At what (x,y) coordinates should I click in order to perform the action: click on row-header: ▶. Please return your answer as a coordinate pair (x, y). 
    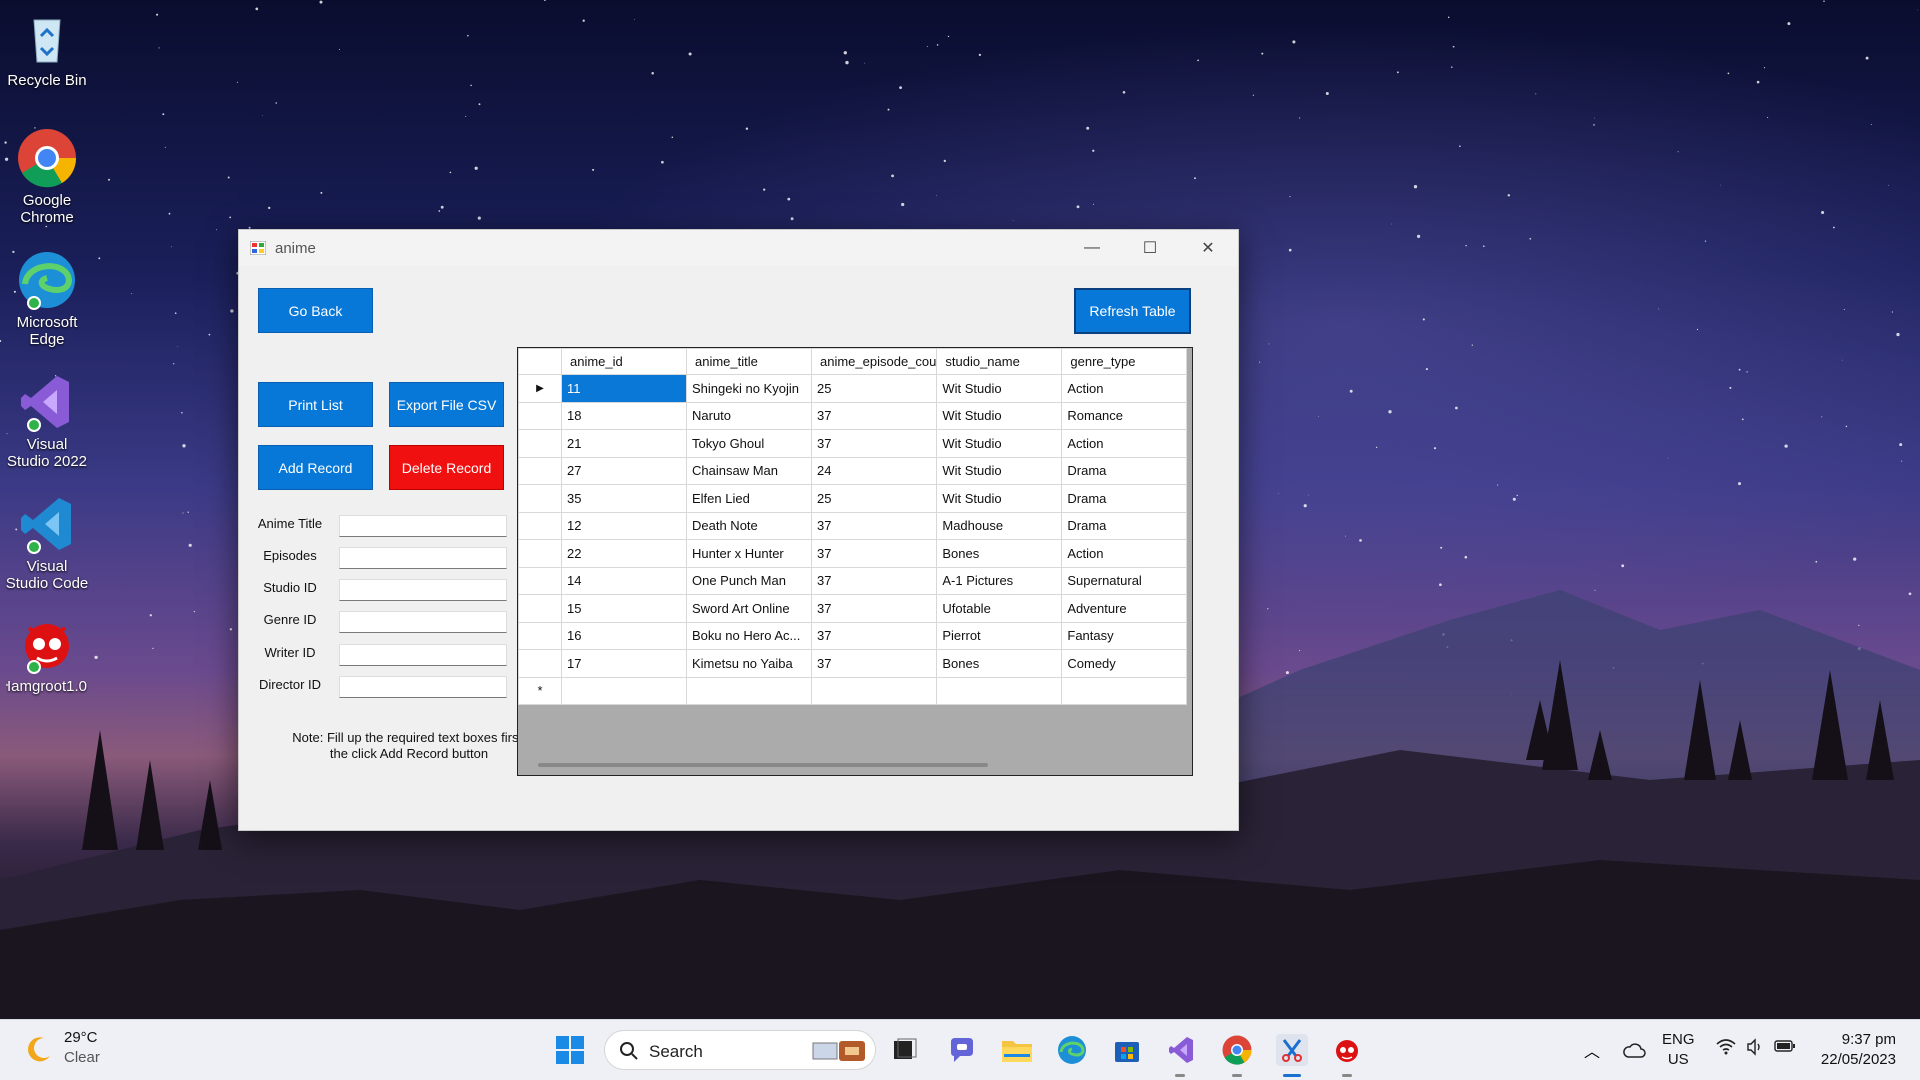
    Looking at the image, I should click on (540, 388).